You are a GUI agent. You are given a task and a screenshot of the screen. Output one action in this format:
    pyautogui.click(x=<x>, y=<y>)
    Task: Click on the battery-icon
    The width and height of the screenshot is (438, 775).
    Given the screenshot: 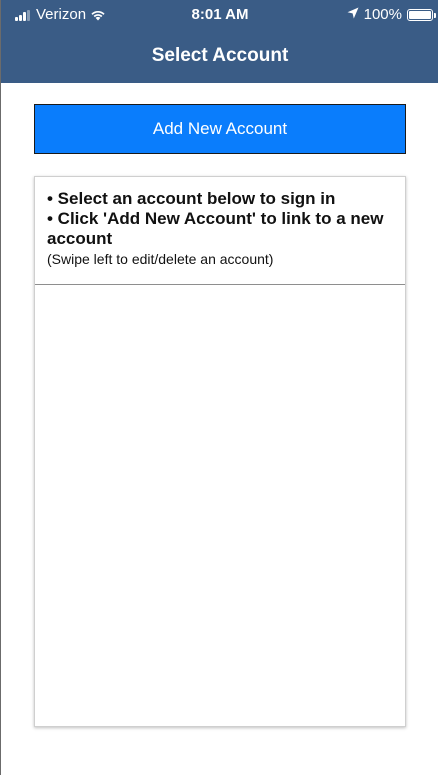 What is the action you would take?
    pyautogui.click(x=421, y=14)
    